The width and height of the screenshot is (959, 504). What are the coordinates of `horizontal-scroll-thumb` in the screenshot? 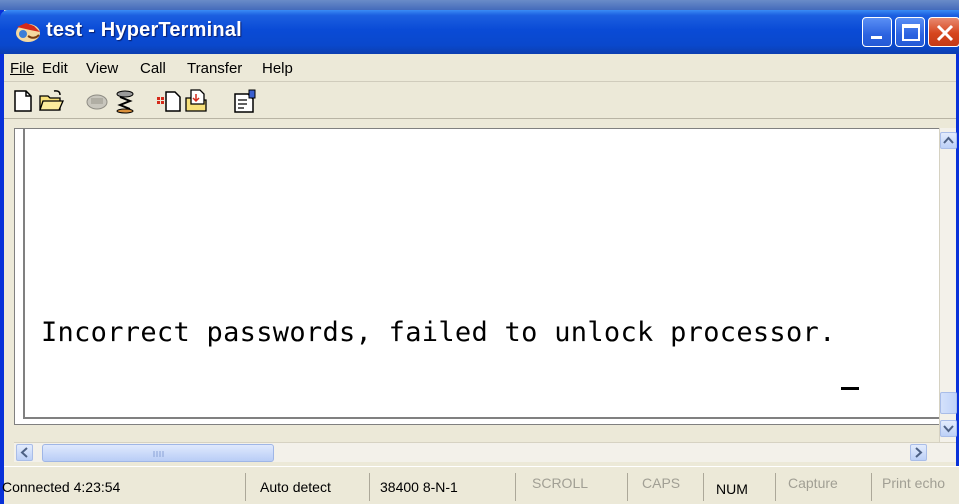 It's located at (158, 453).